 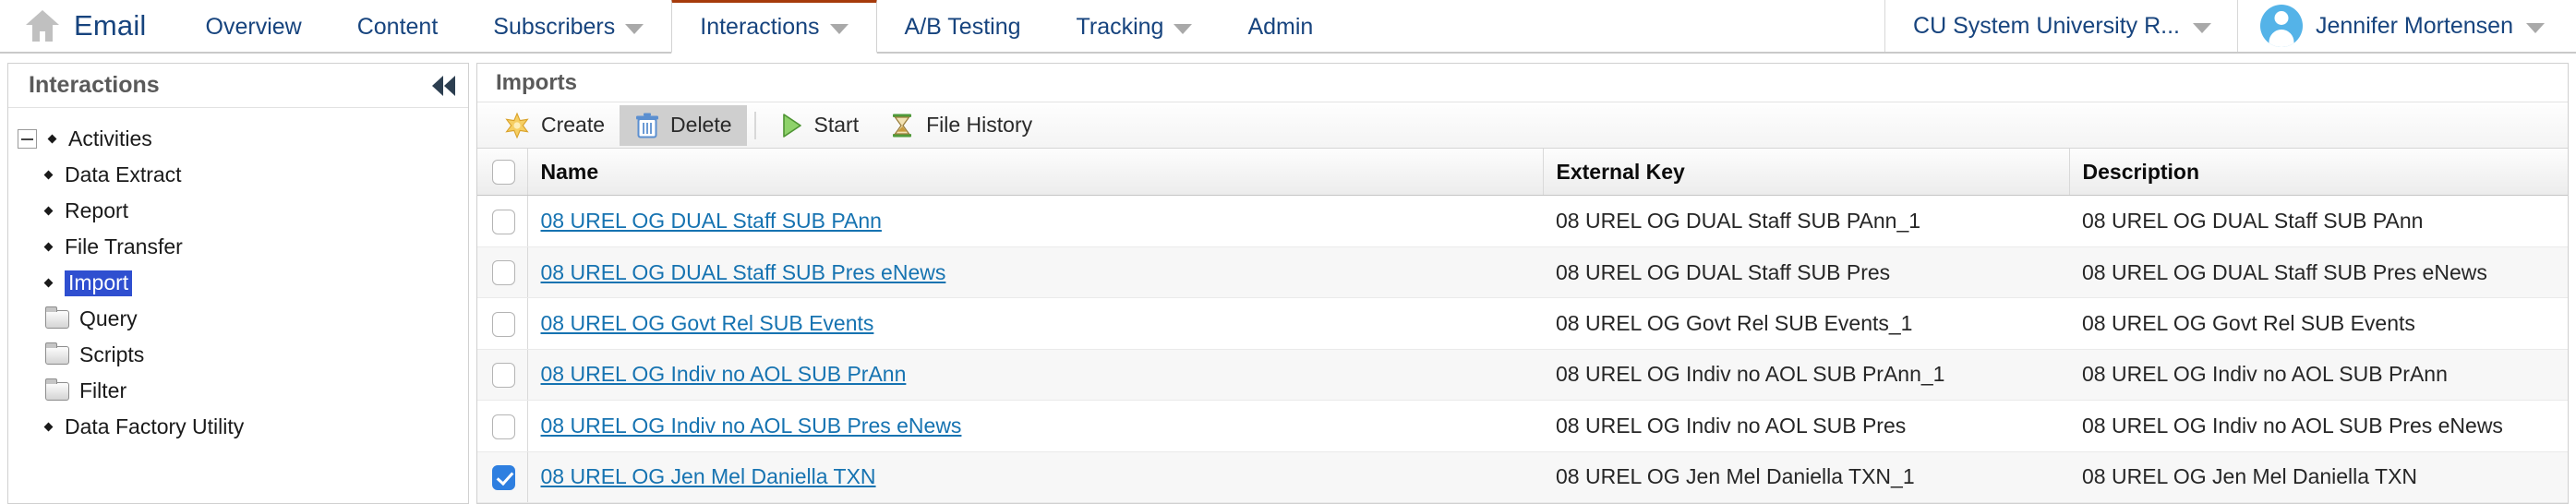 I want to click on import-name-link: 08 UREL OG DUAL Staff SUB Pres eNews, so click(x=743, y=272).